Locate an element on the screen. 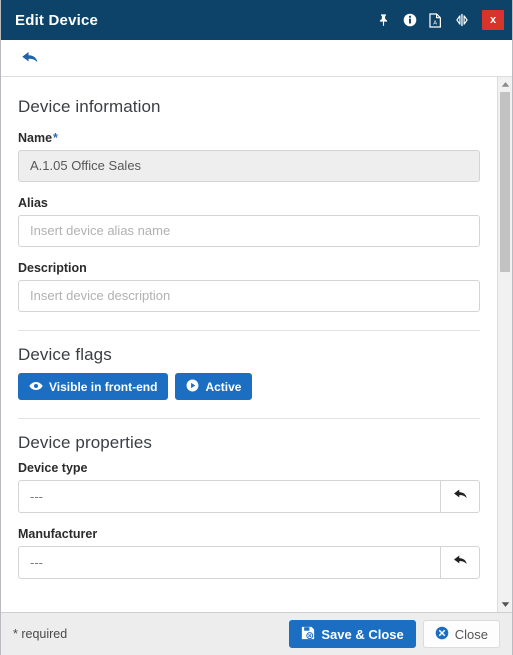 The height and width of the screenshot is (655, 513). manufacturer-row: --- is located at coordinates (249, 562).